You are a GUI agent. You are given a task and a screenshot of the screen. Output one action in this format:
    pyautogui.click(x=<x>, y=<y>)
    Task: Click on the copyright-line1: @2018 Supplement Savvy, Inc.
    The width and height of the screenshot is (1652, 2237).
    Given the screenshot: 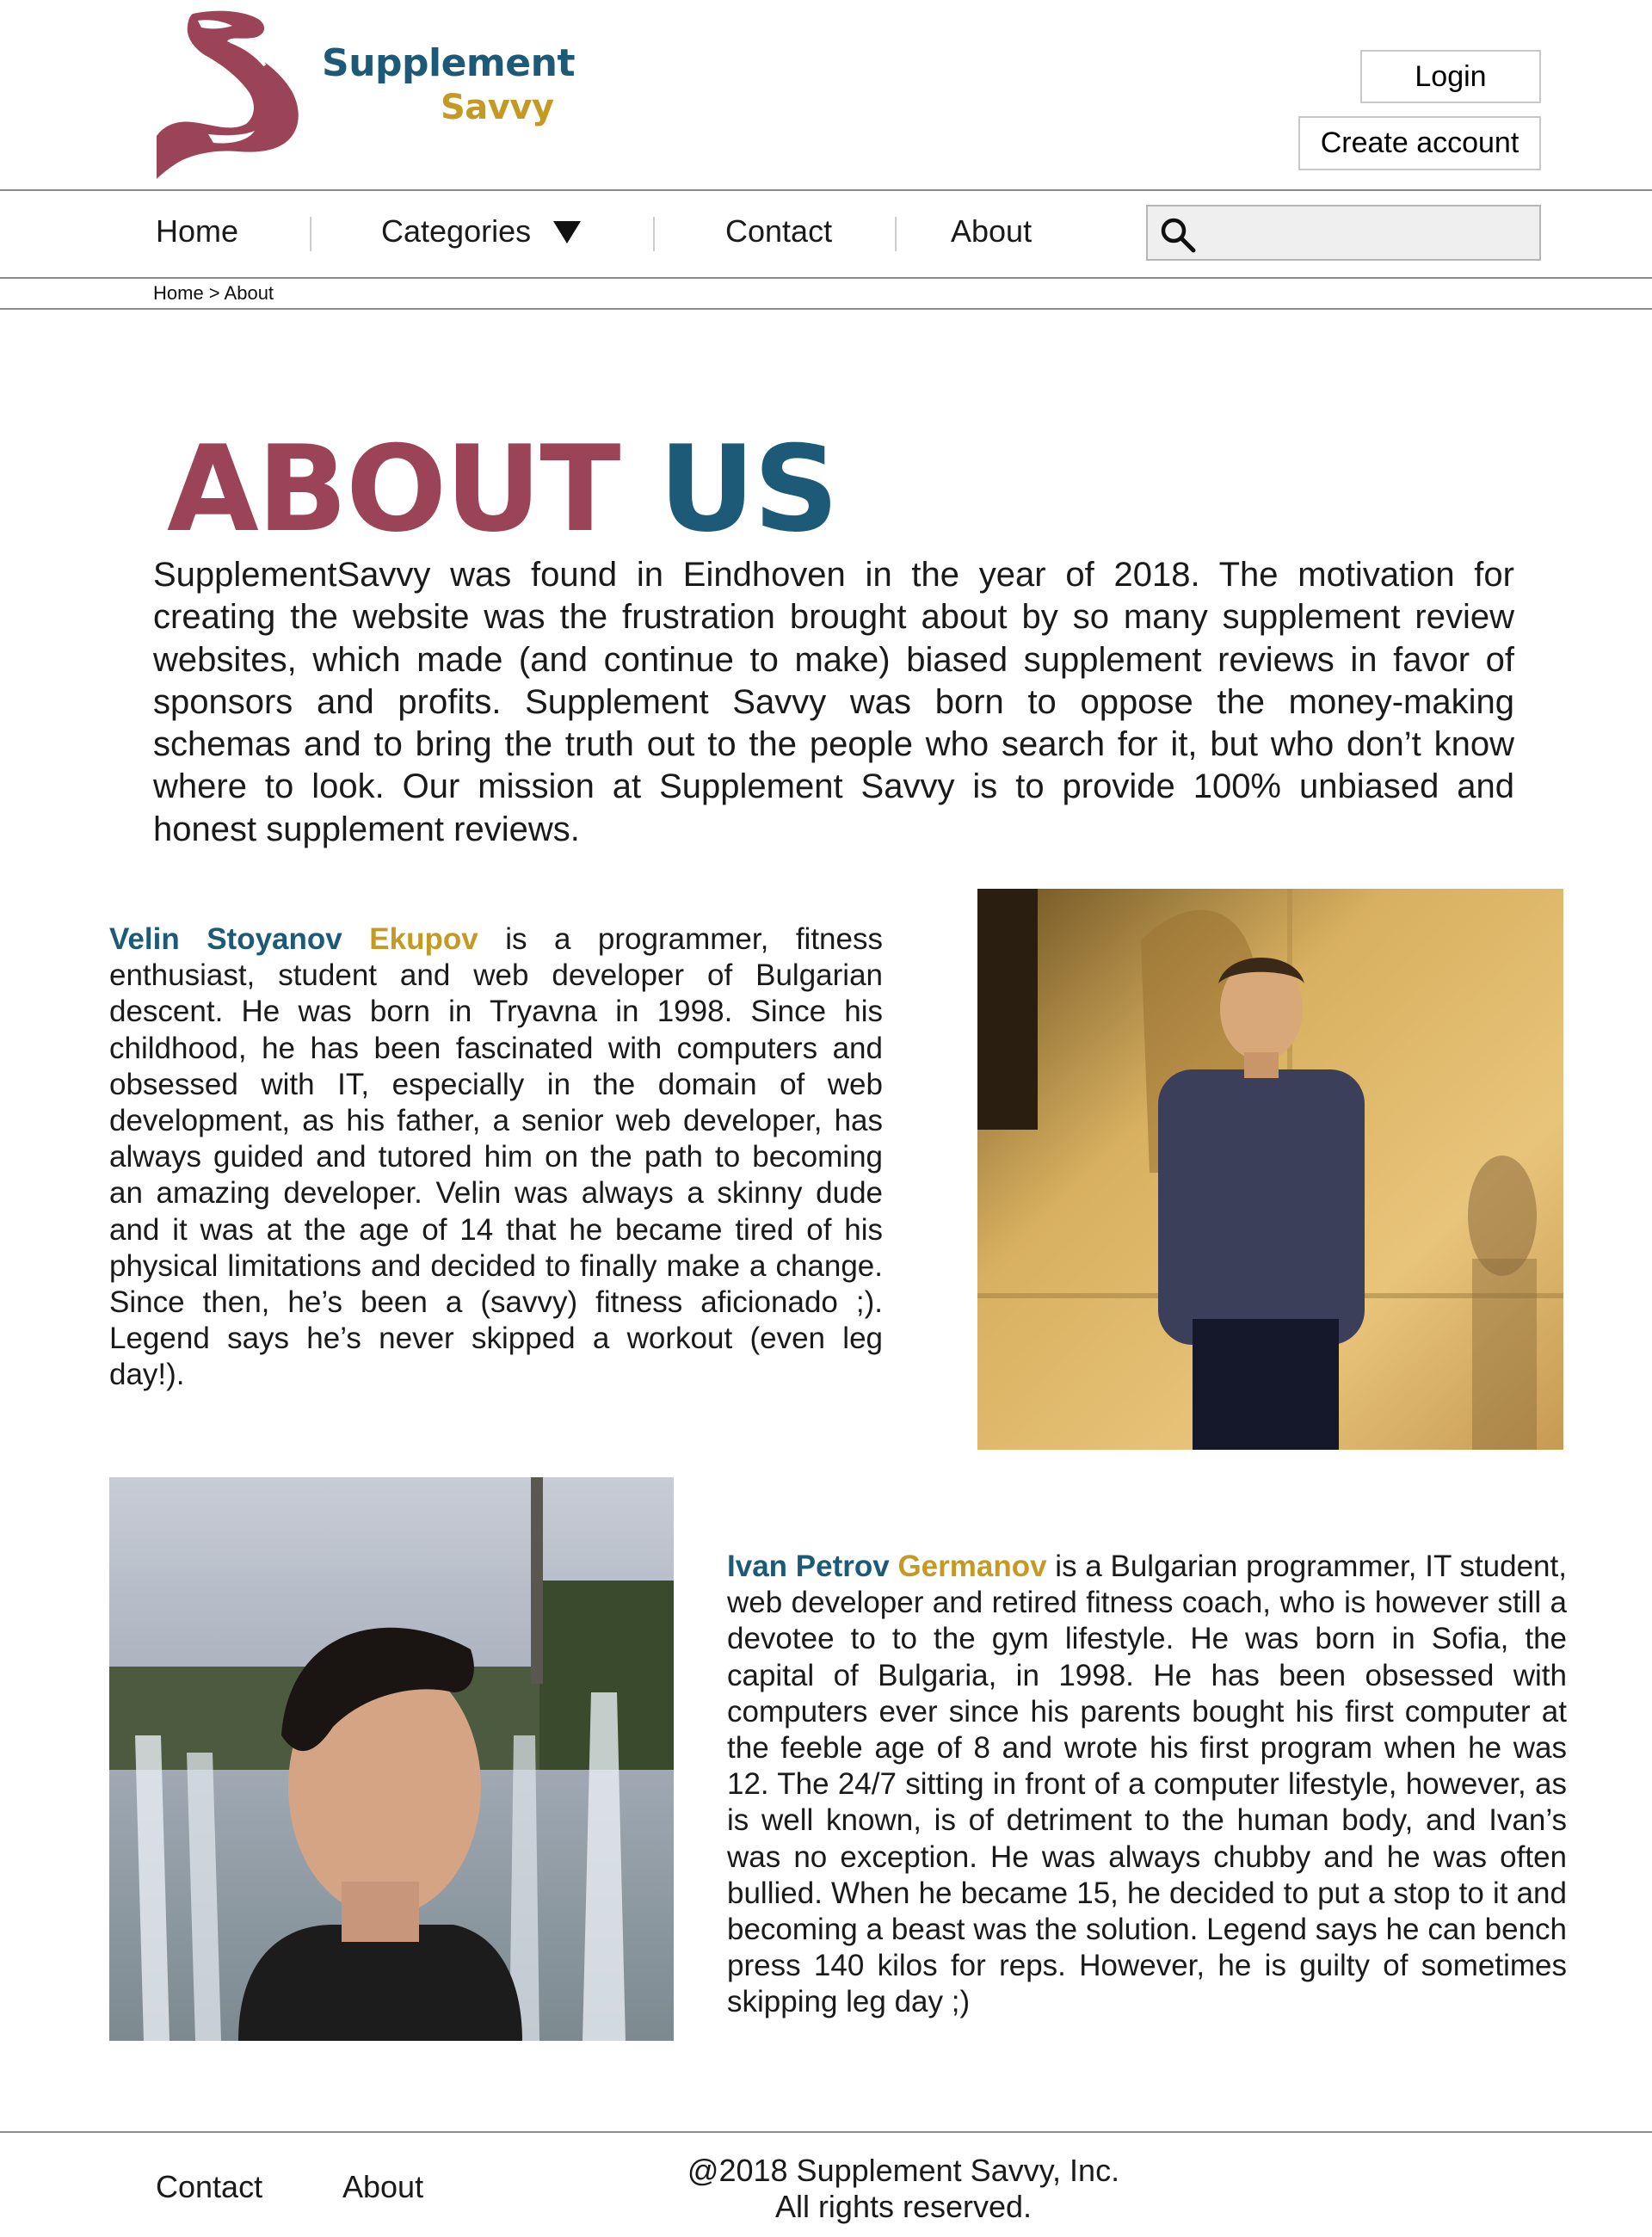 What is the action you would take?
    pyautogui.click(x=903, y=2171)
    